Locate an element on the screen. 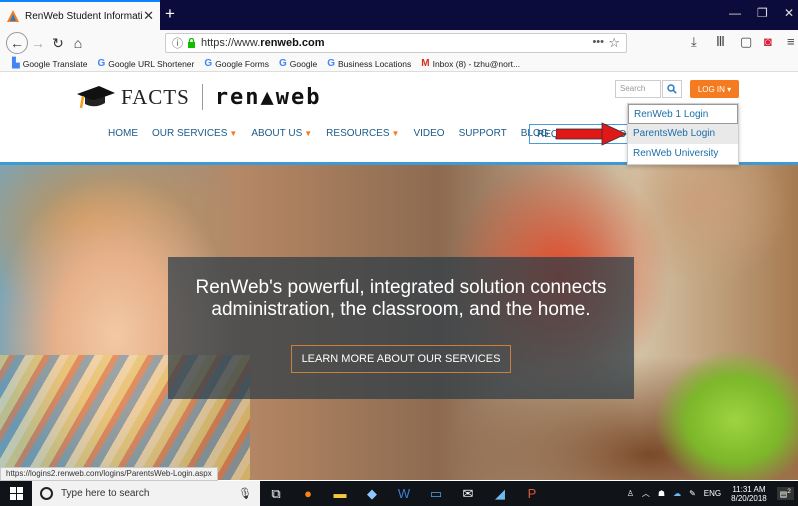 This screenshot has height=506, width=798. page-actions-icon: ••• is located at coordinates (598, 42).